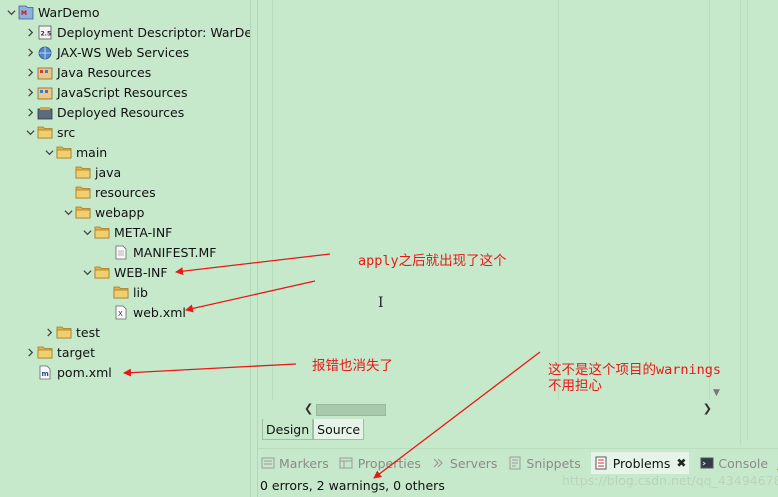 This screenshot has width=778, height=497. What do you see at coordinates (69, 12) in the screenshot?
I see `tree-item-label: WarDemo` at bounding box center [69, 12].